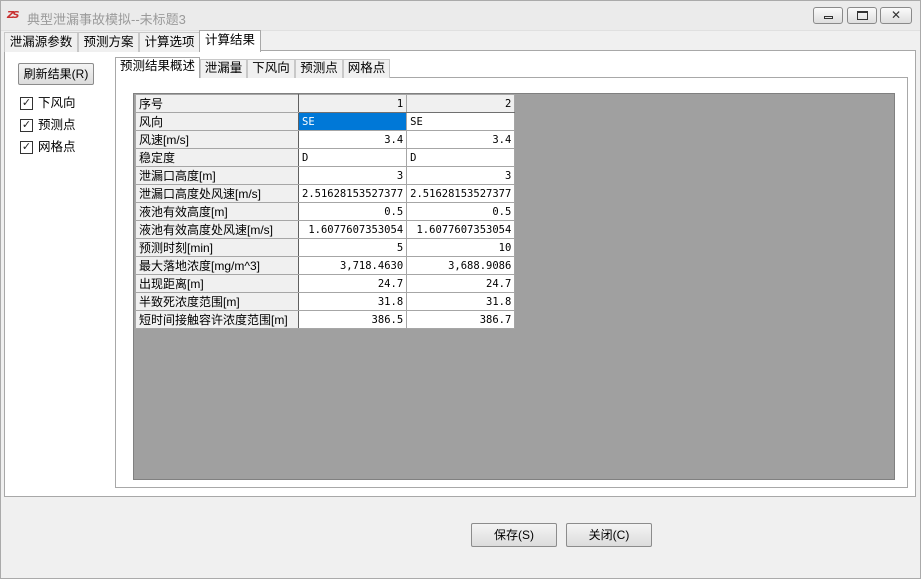 This screenshot has height=579, width=921. What do you see at coordinates (271, 68) in the screenshot?
I see `subtab-downwind: 下风向` at bounding box center [271, 68].